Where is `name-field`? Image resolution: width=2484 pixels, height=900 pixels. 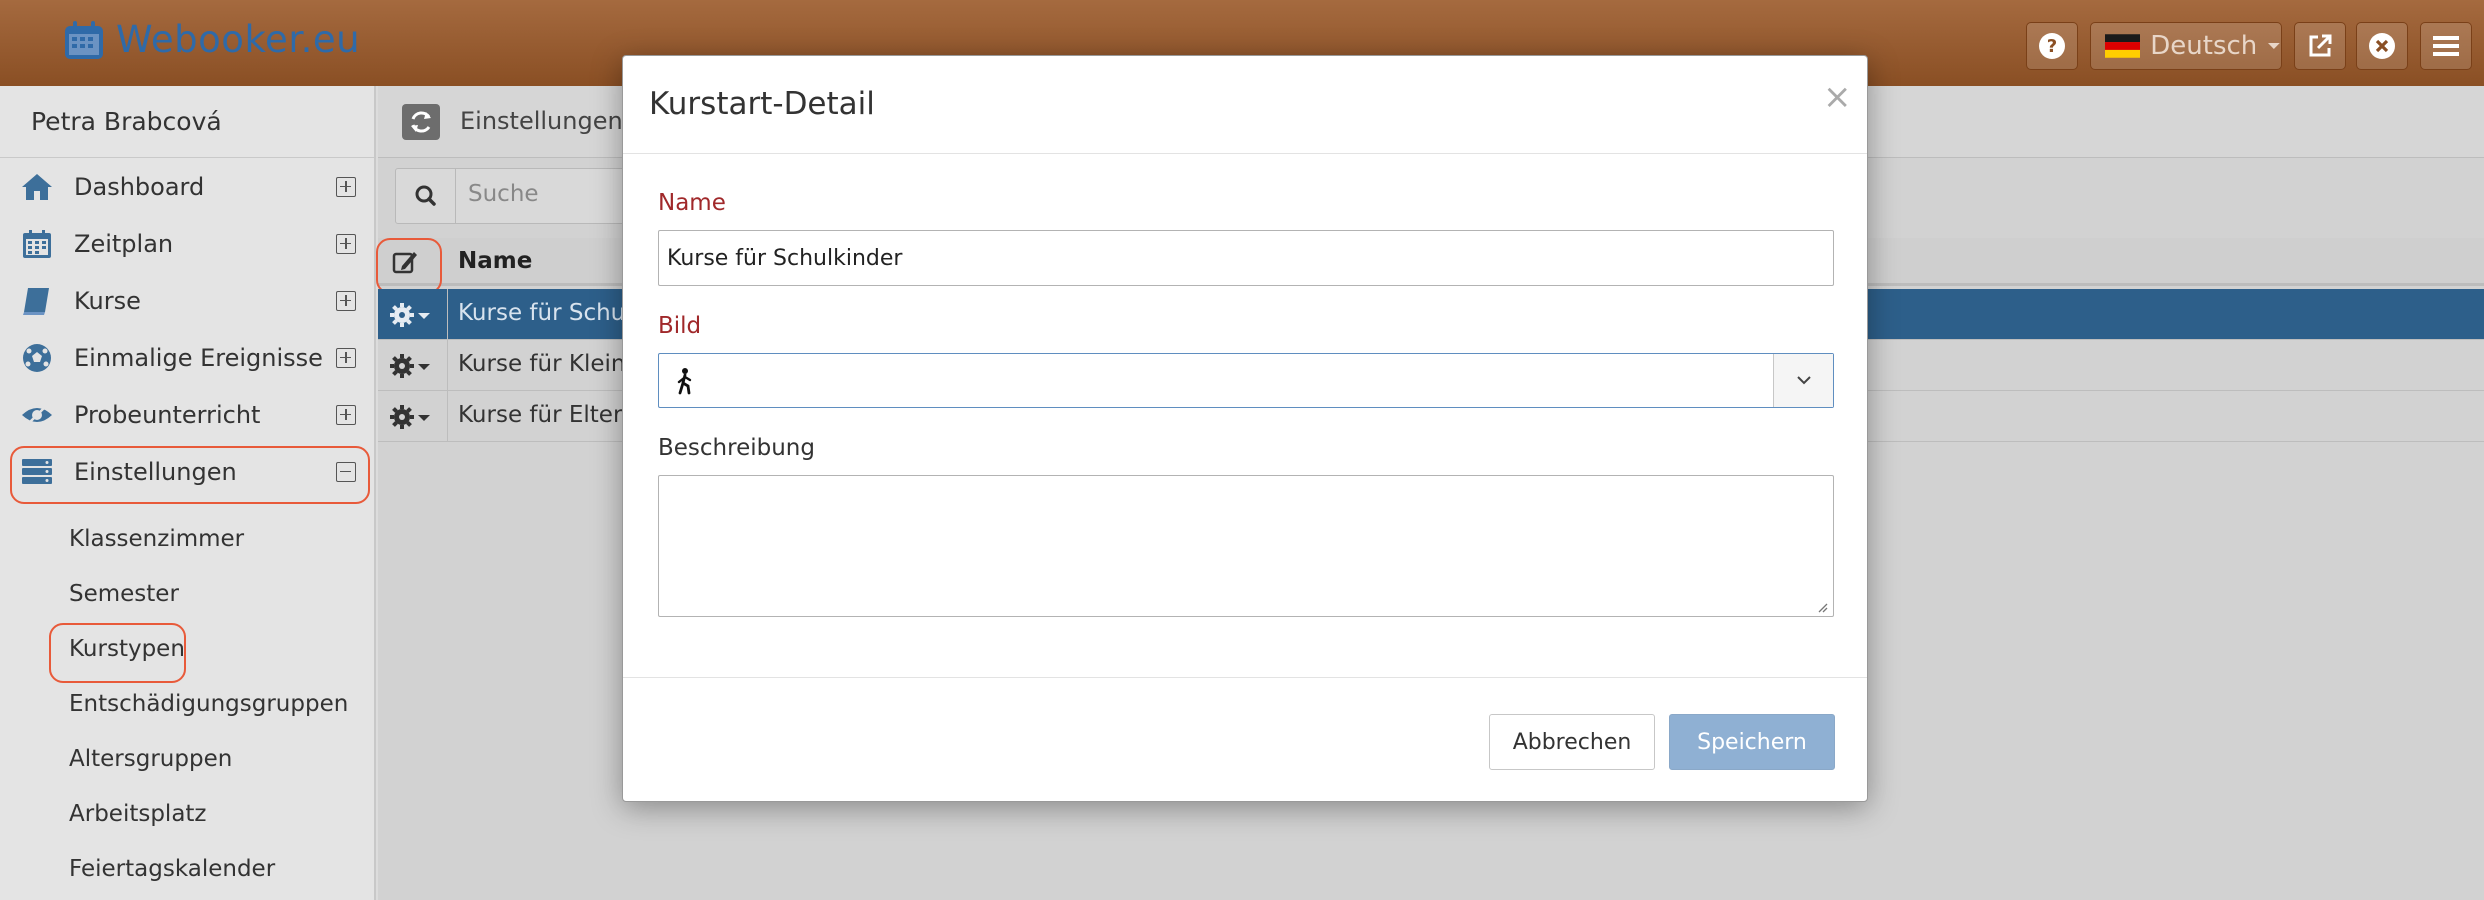
name-field is located at coordinates (1246, 258).